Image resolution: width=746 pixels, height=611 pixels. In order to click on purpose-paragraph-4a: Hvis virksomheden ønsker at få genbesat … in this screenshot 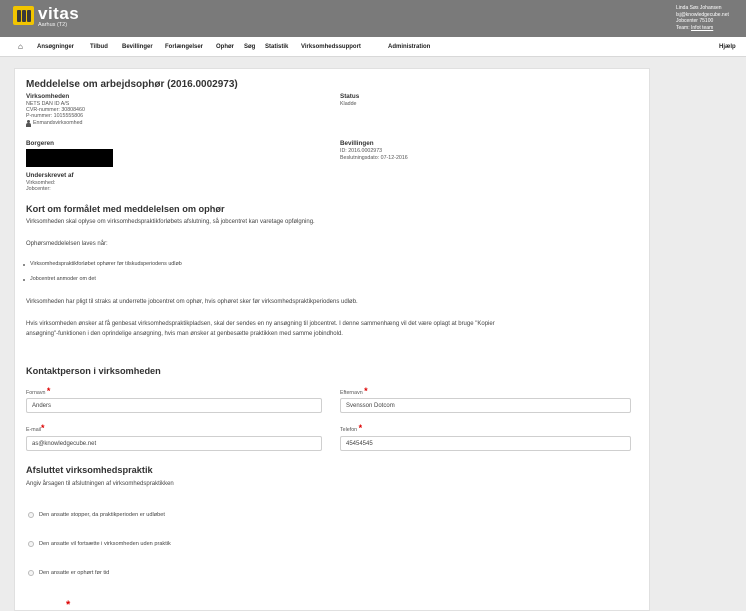, I will do `click(260, 324)`.